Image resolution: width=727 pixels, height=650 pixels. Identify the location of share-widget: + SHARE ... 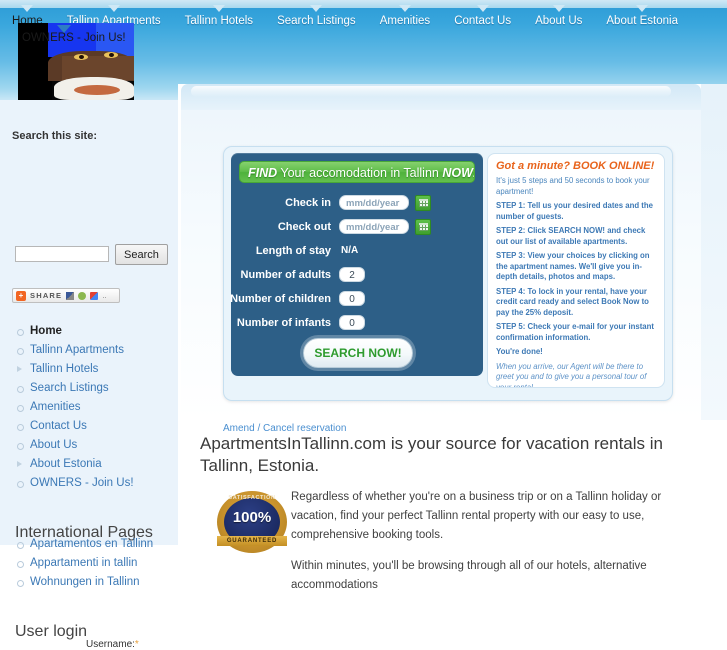
(66, 295).